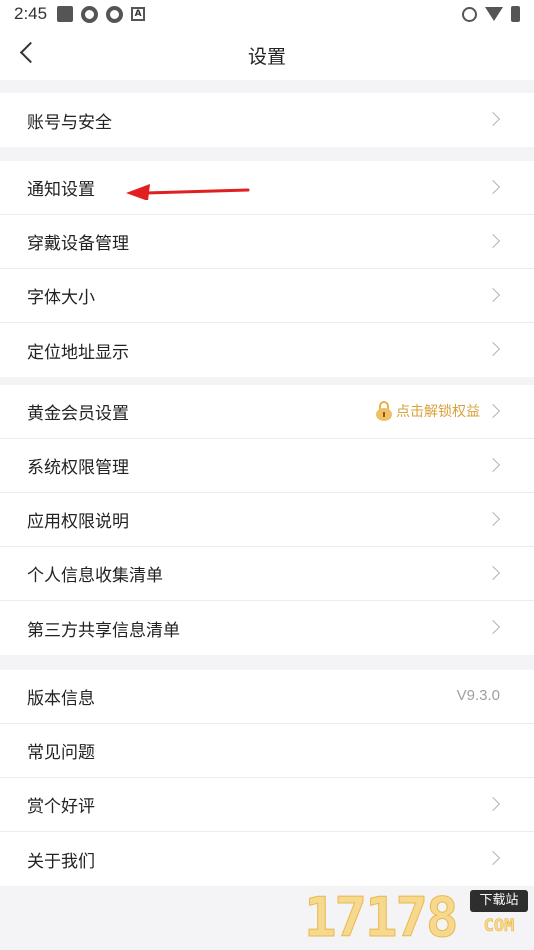 Image resolution: width=534 pixels, height=950 pixels. Describe the element at coordinates (61, 807) in the screenshot. I see `settings-item-label: 赏个好评` at that location.